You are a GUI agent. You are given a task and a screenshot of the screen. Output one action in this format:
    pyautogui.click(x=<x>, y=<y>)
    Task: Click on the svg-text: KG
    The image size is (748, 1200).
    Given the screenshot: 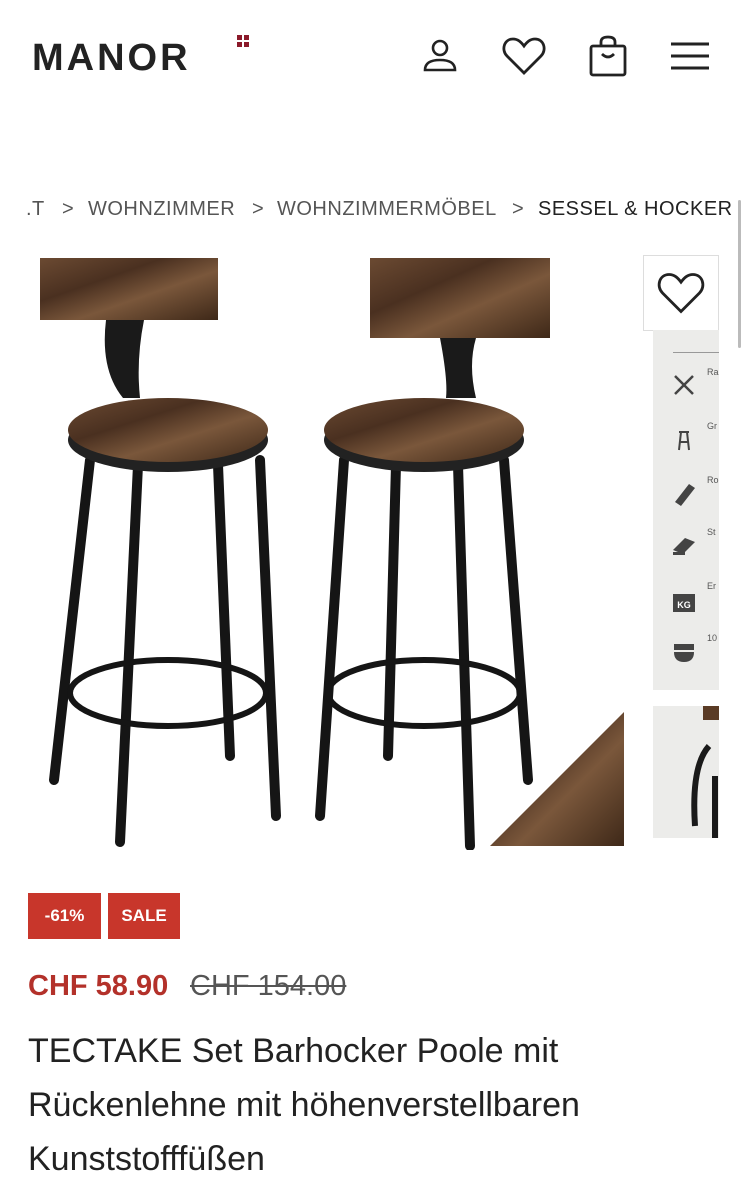 What is the action you would take?
    pyautogui.click(x=684, y=605)
    